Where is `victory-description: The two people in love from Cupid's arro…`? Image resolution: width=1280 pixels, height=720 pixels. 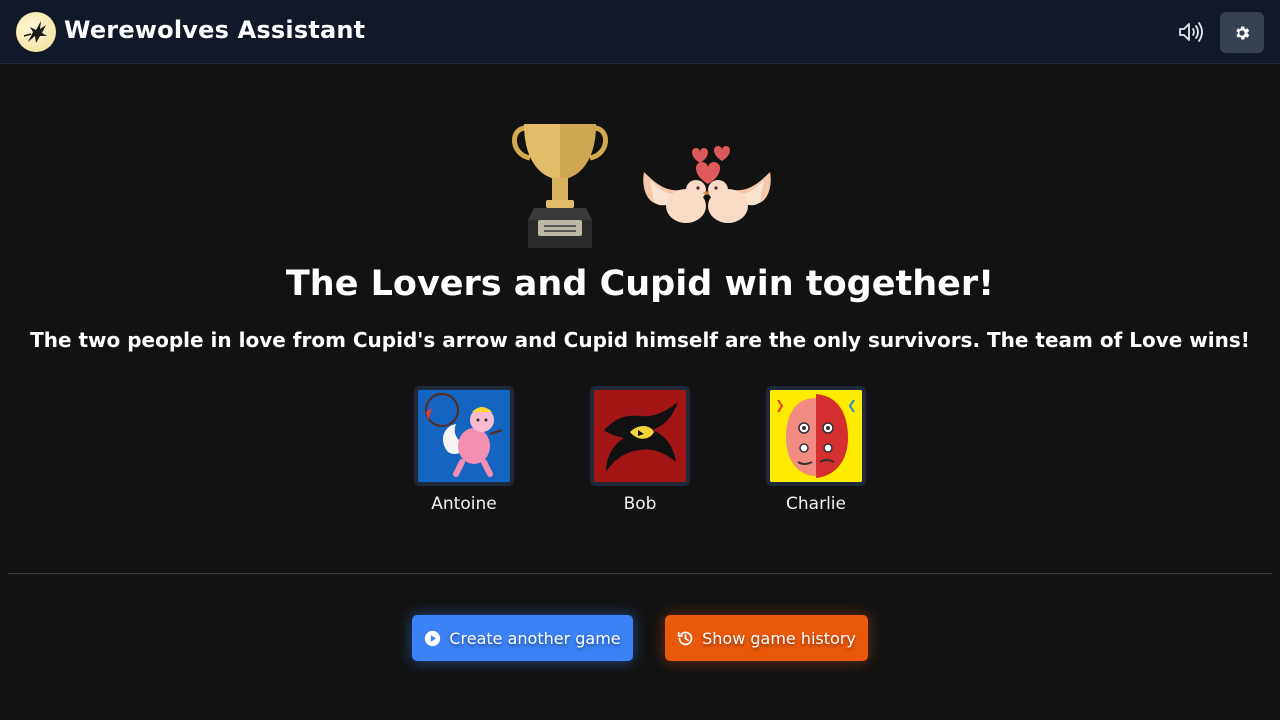
victory-description: The two people in love from Cupid's arro… is located at coordinates (640, 340).